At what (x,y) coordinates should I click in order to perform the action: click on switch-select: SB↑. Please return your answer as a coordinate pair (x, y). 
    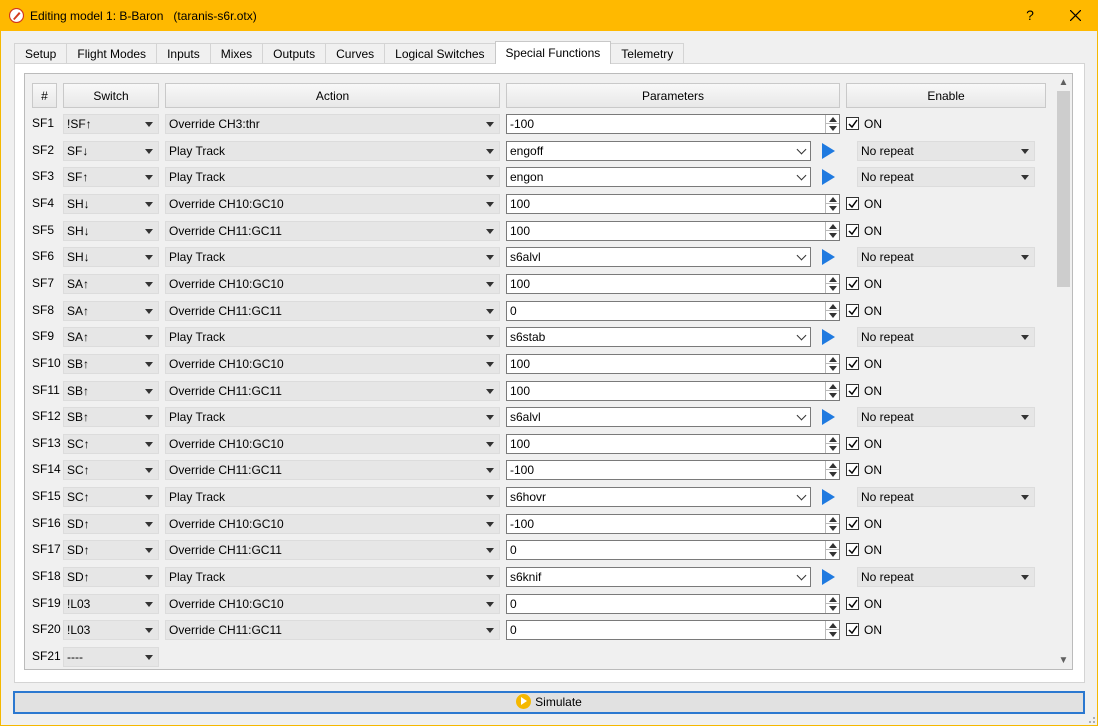
    Looking at the image, I should click on (111, 417).